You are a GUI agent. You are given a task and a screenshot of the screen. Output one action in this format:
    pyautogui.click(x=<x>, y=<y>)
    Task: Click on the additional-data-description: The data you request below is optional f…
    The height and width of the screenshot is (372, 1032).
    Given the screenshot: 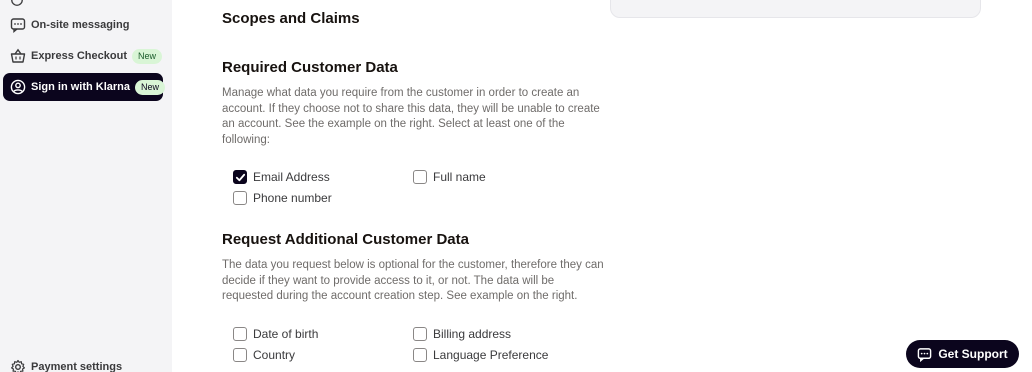 What is the action you would take?
    pyautogui.click(x=413, y=281)
    